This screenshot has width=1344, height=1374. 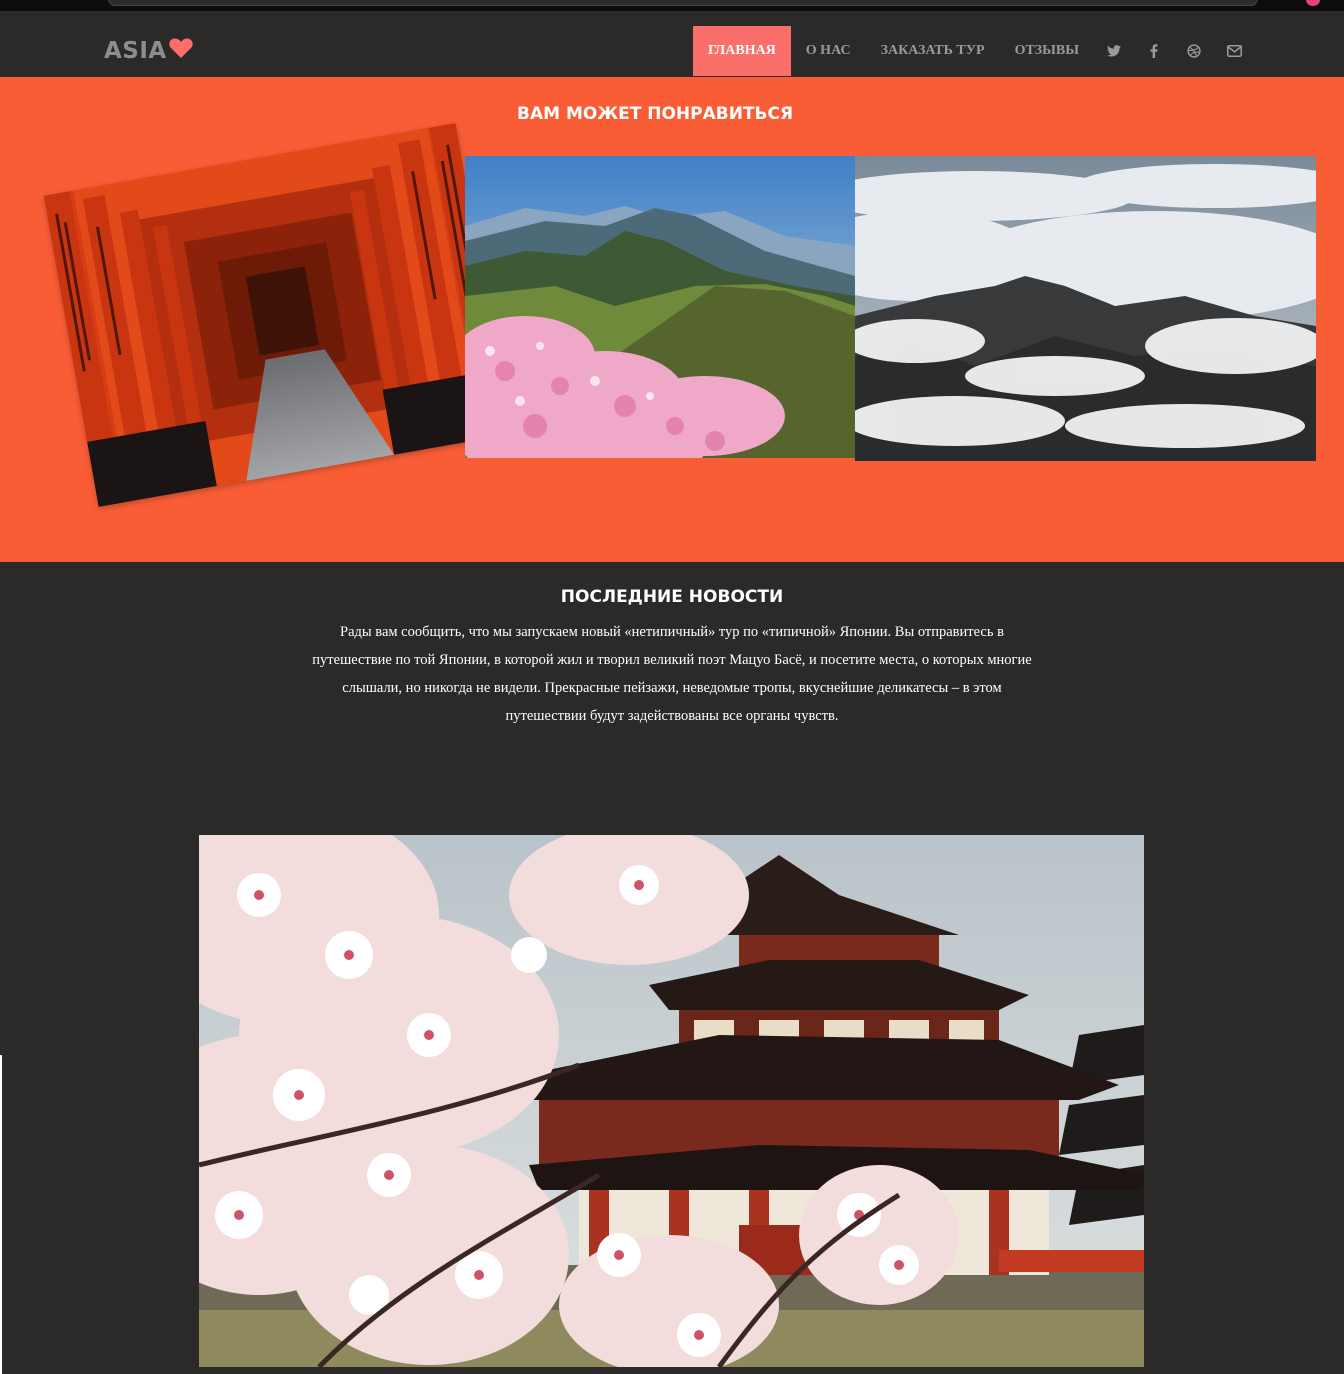 I want to click on notification-dot, so click(x=1313, y=3).